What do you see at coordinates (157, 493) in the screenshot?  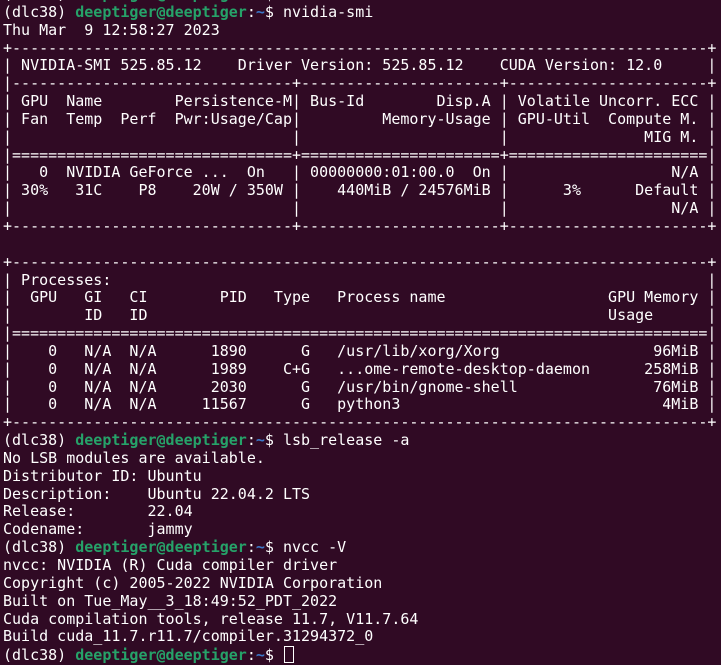 I see `output-line: Description: Ubuntu 22.04.2 LTS` at bounding box center [157, 493].